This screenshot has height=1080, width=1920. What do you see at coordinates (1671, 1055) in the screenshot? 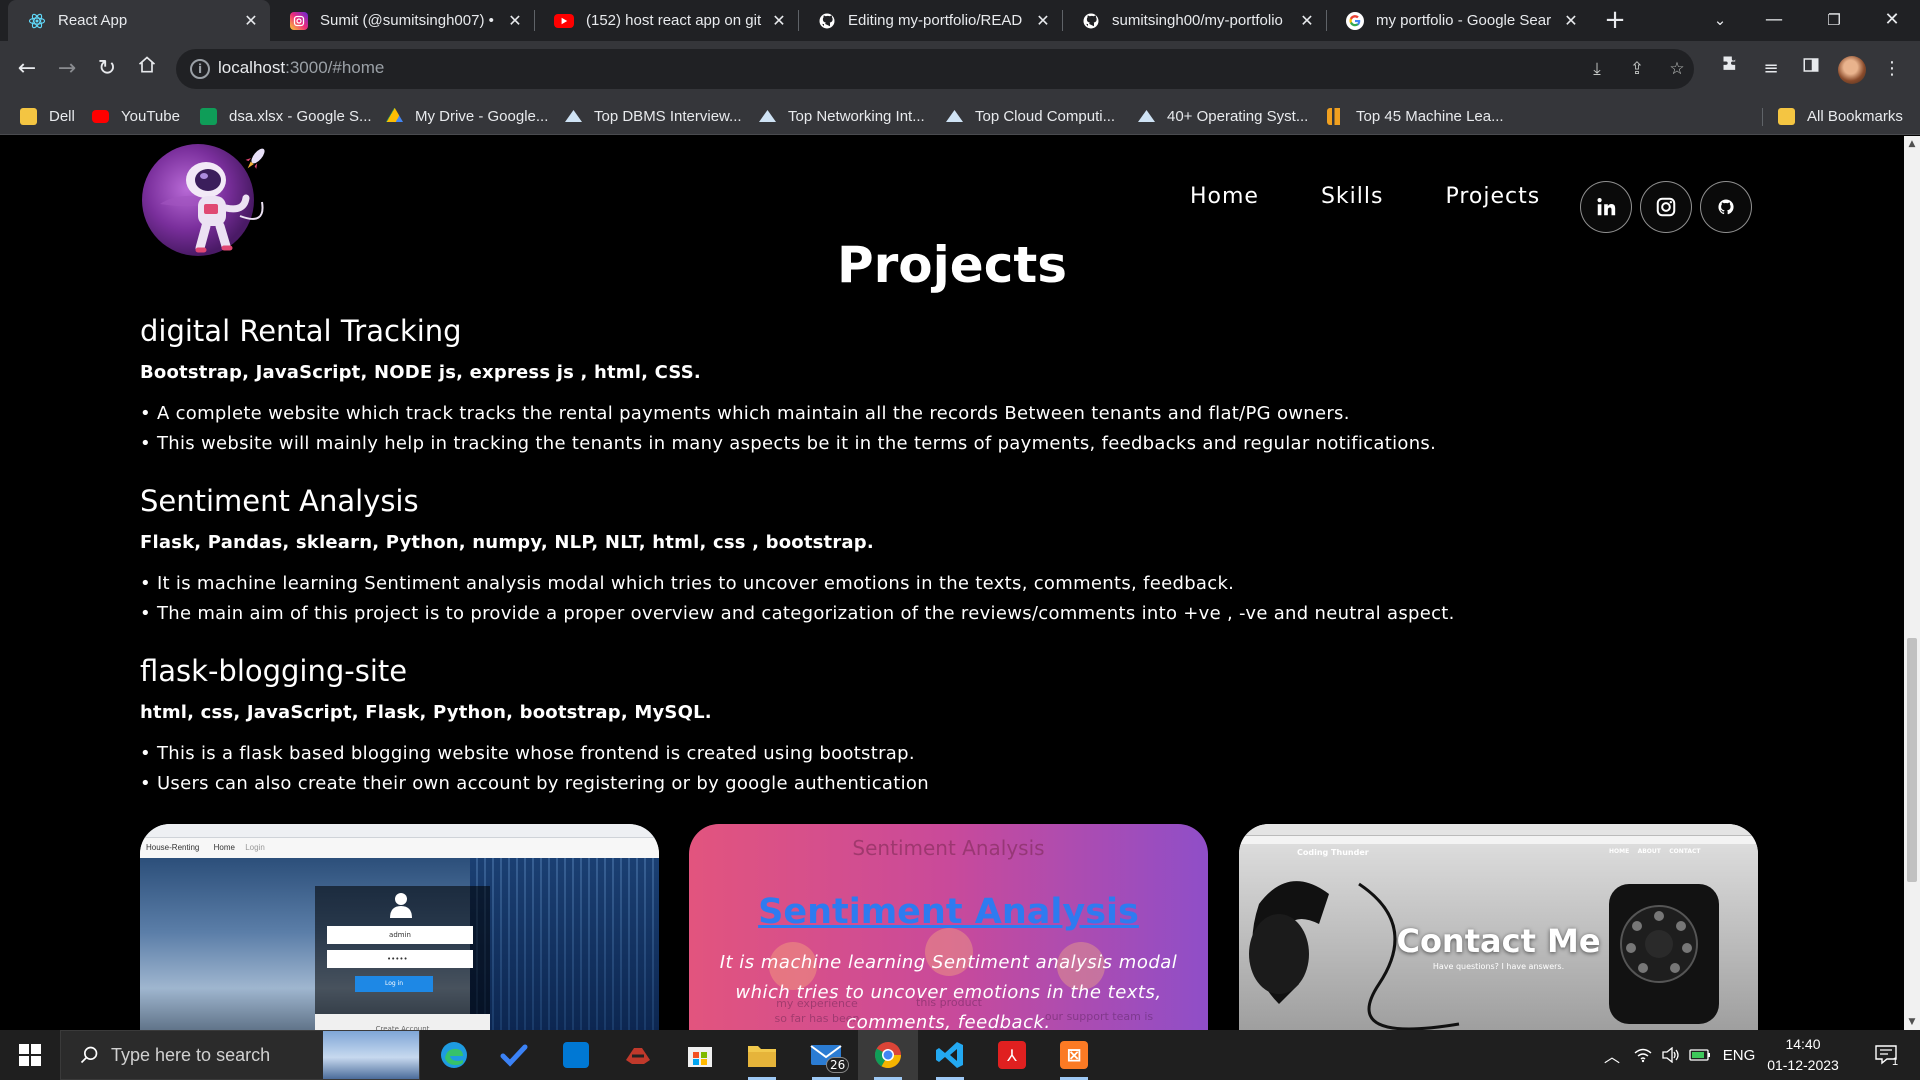
I see `volume-icon` at bounding box center [1671, 1055].